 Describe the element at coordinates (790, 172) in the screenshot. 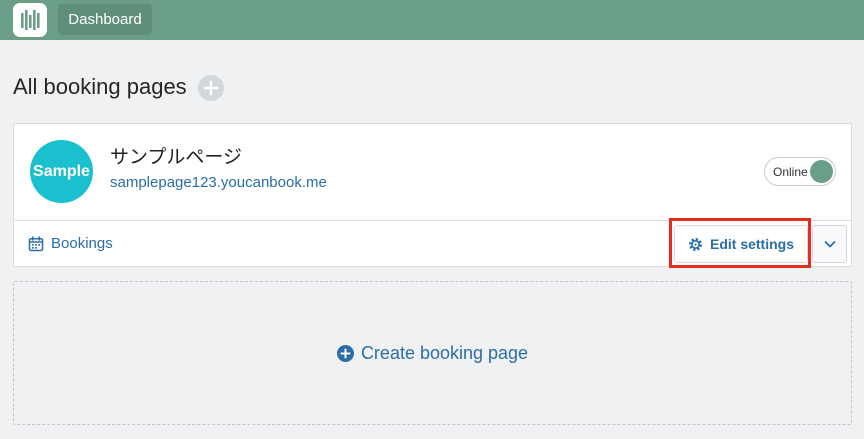

I see `status-toggle-label: Online` at that location.